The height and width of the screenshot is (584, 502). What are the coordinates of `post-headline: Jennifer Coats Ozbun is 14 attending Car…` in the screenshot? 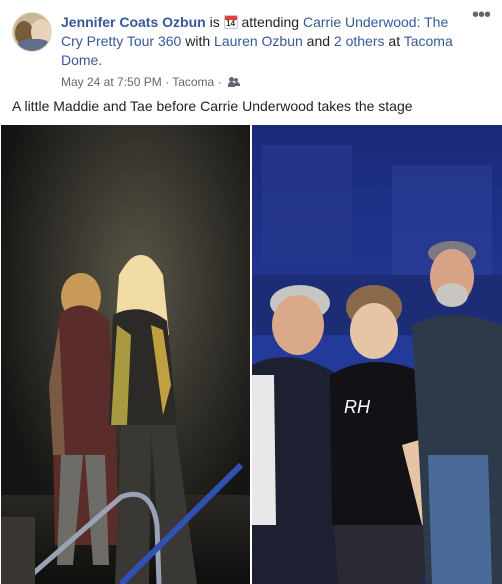 It's located at (261, 41).